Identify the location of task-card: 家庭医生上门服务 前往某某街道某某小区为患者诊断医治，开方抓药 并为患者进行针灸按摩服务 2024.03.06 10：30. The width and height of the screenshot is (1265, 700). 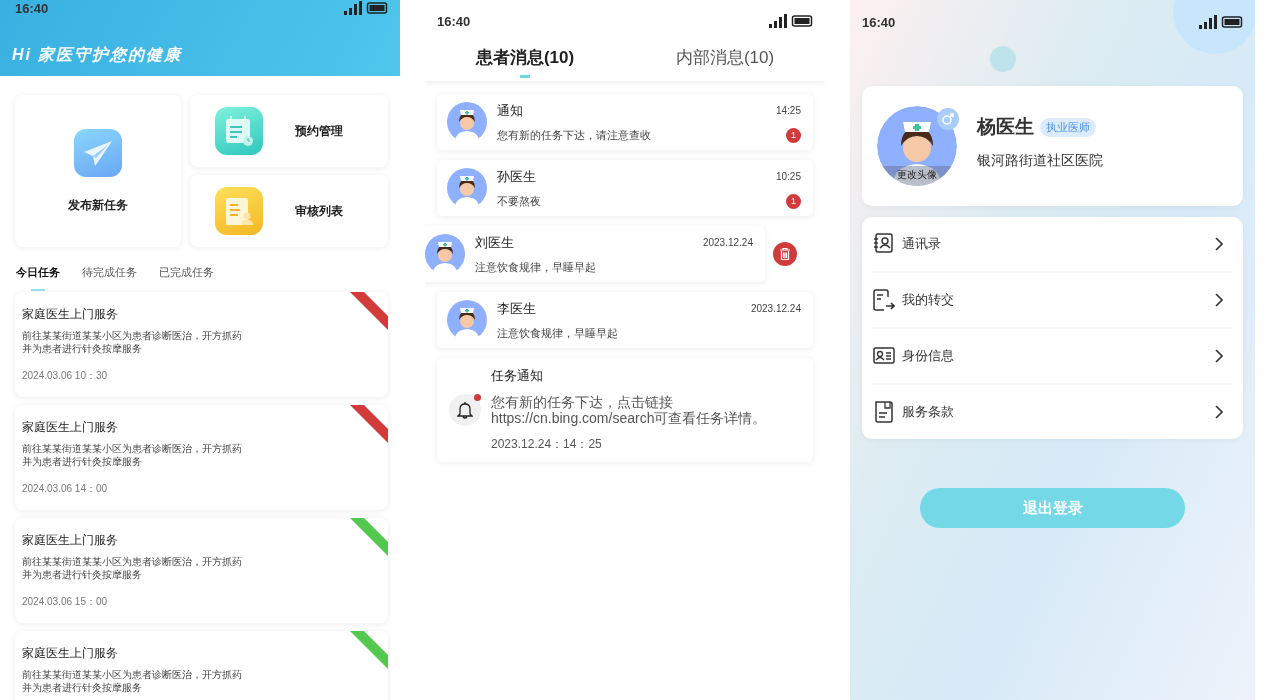
(201, 344).